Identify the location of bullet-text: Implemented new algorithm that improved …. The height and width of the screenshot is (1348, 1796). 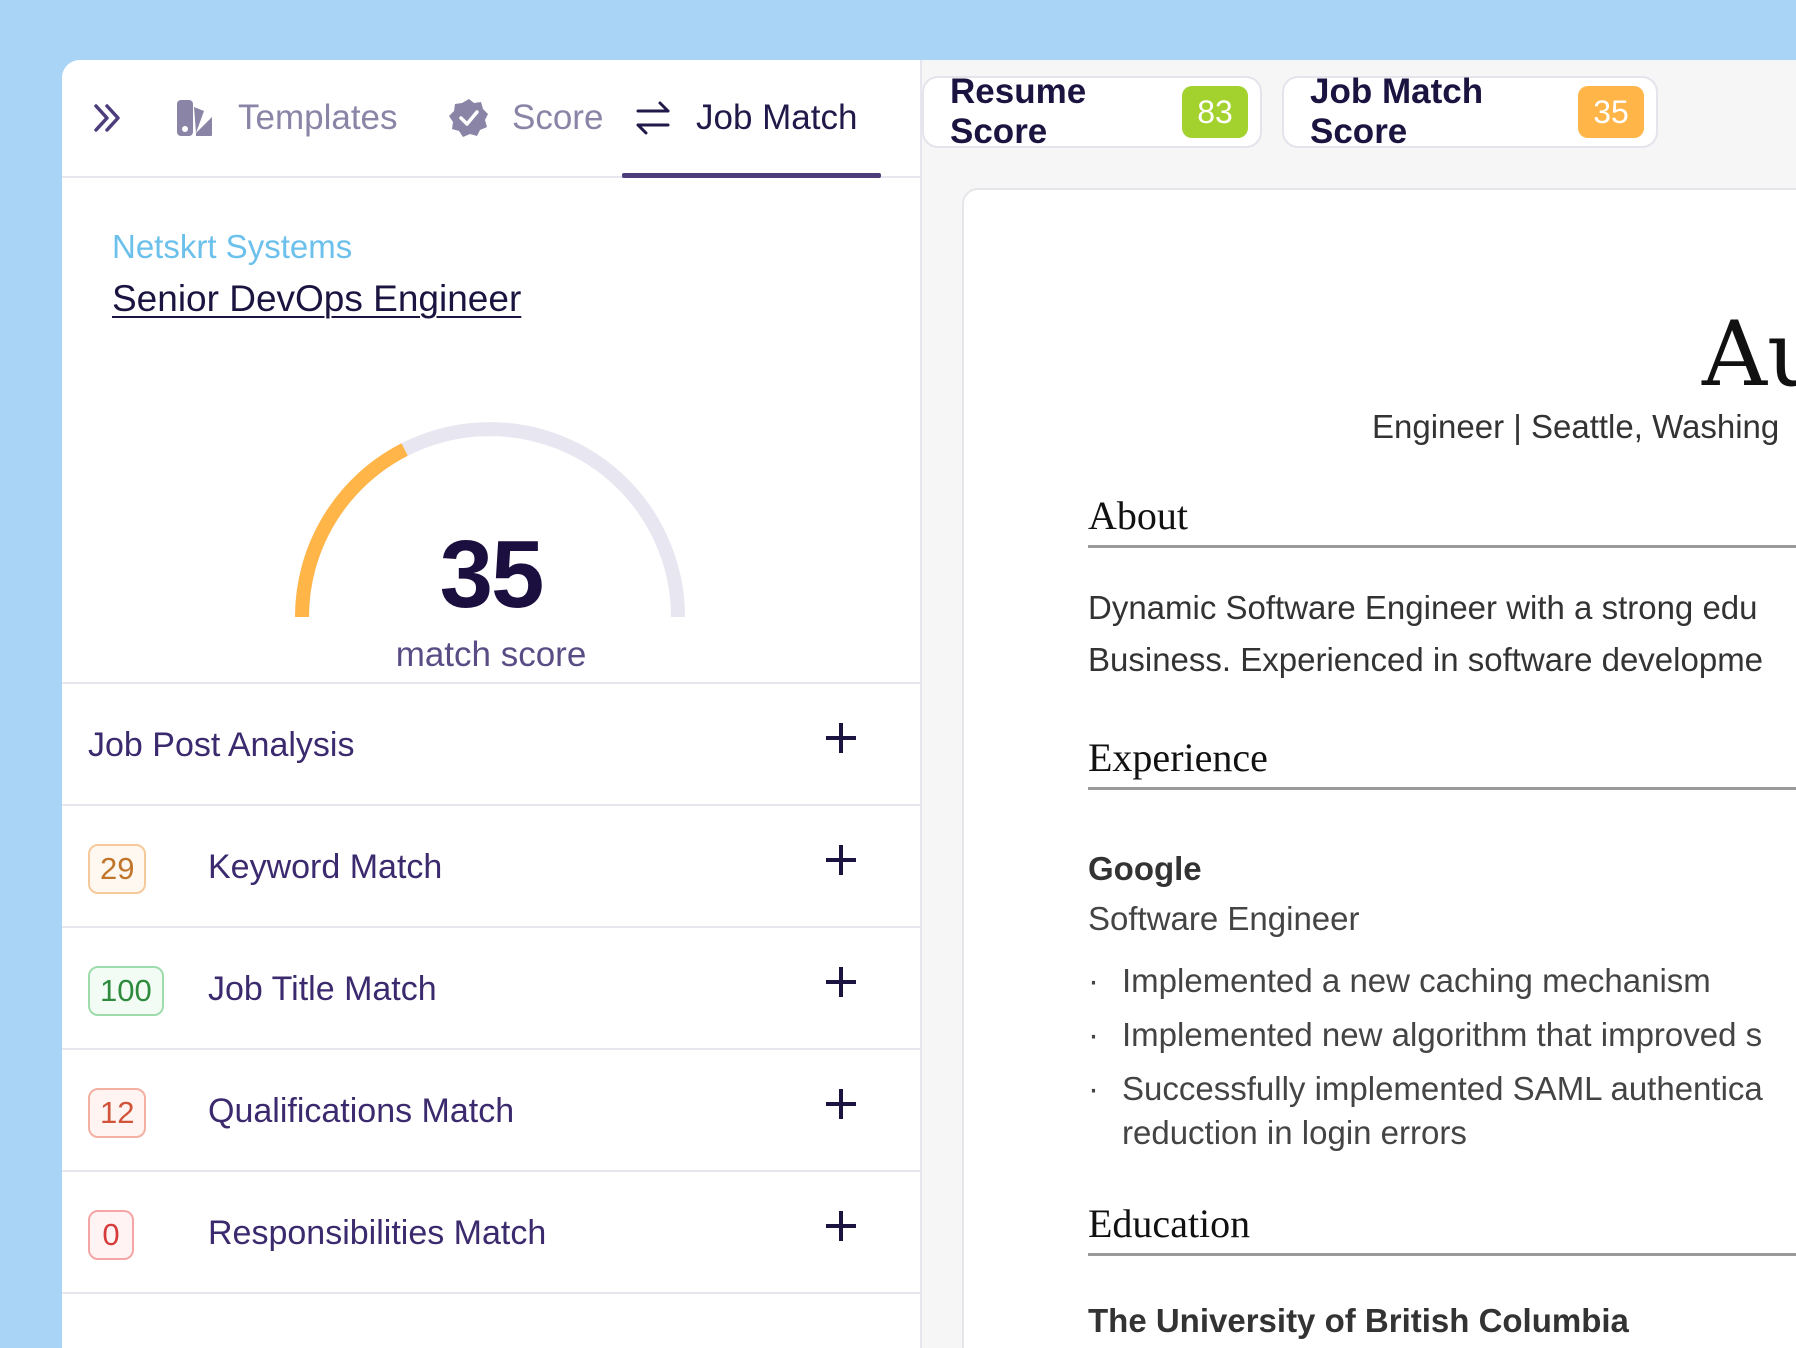
(1442, 1034).